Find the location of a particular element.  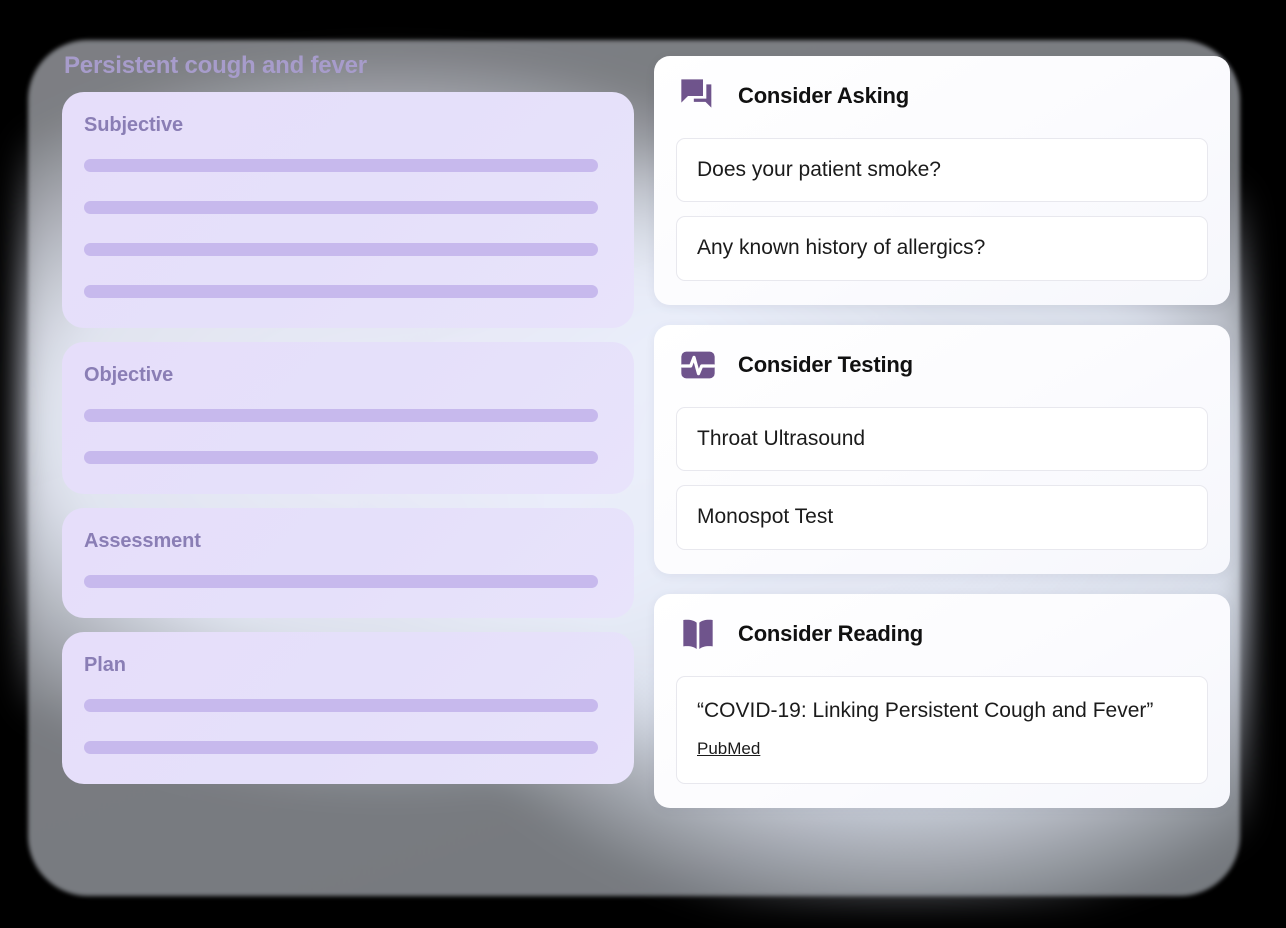

suggestion-item: Any known history of allergics? is located at coordinates (942, 248).